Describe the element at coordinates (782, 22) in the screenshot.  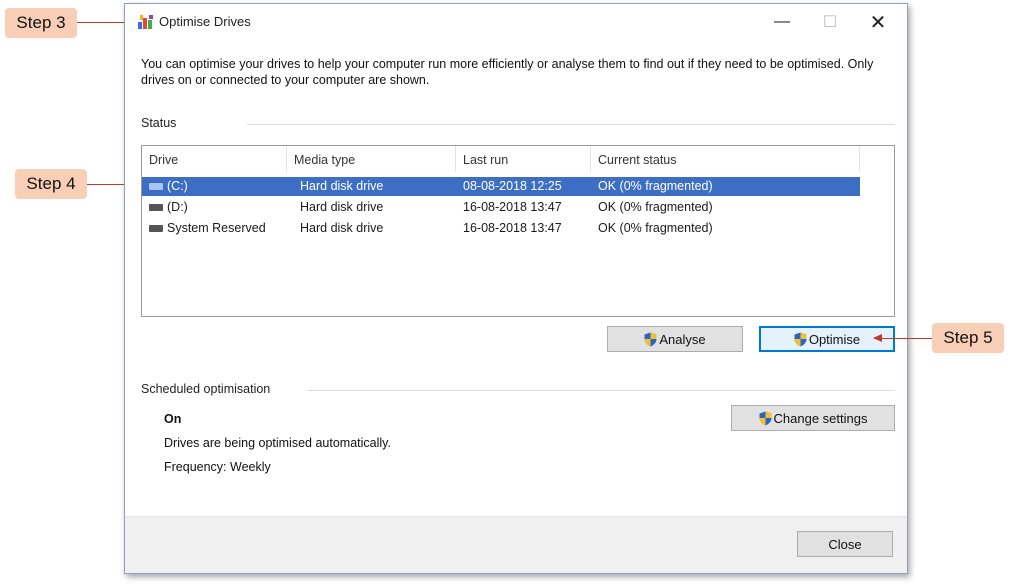
I see `minimize-button: —` at that location.